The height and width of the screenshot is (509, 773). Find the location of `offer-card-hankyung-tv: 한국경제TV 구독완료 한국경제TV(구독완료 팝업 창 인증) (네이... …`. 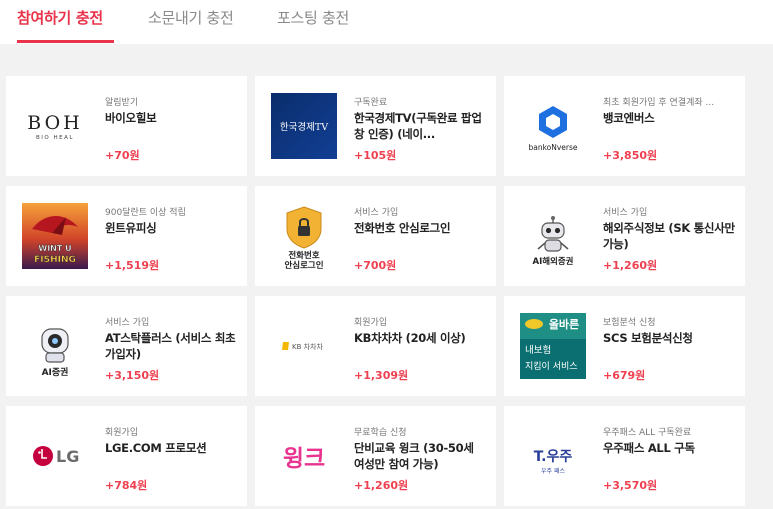

offer-card-hankyung-tv: 한국경제TV 구독완료 한국경제TV(구독완료 팝업 창 인증) (네이... … is located at coordinates (375, 126).